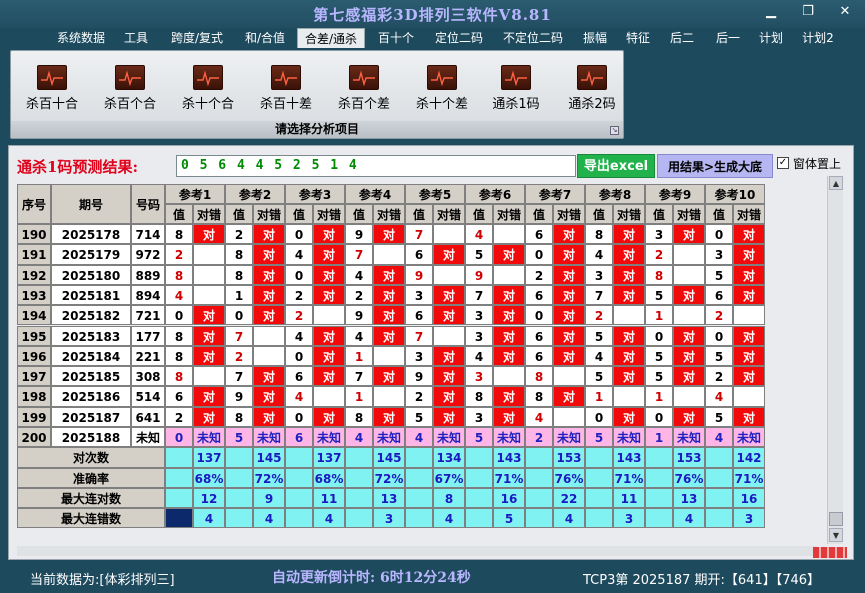  What do you see at coordinates (830, 552) in the screenshot?
I see `resize-grip` at bounding box center [830, 552].